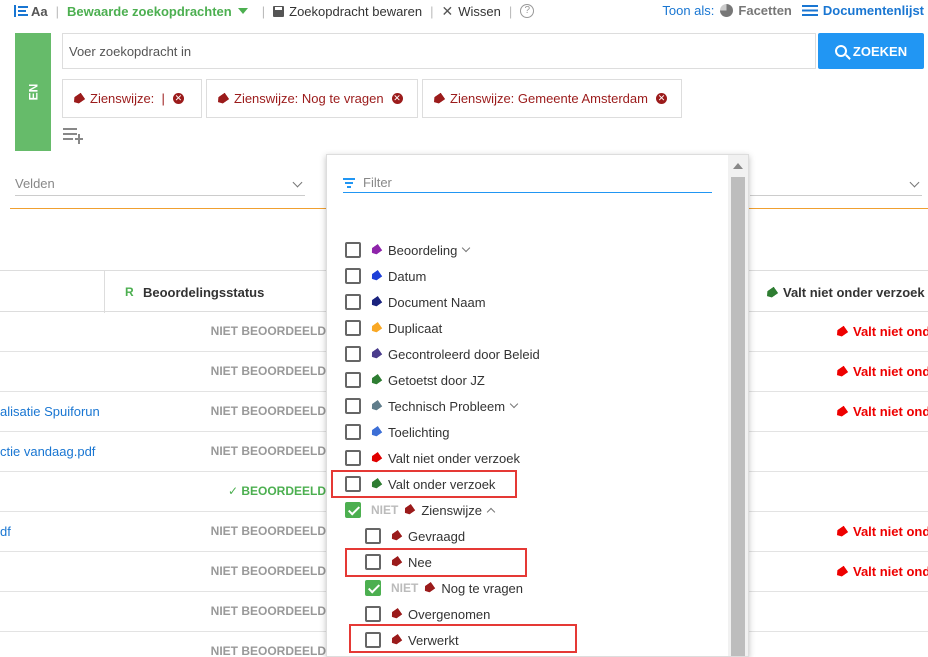  I want to click on fields-select: Velden, so click(160, 186).